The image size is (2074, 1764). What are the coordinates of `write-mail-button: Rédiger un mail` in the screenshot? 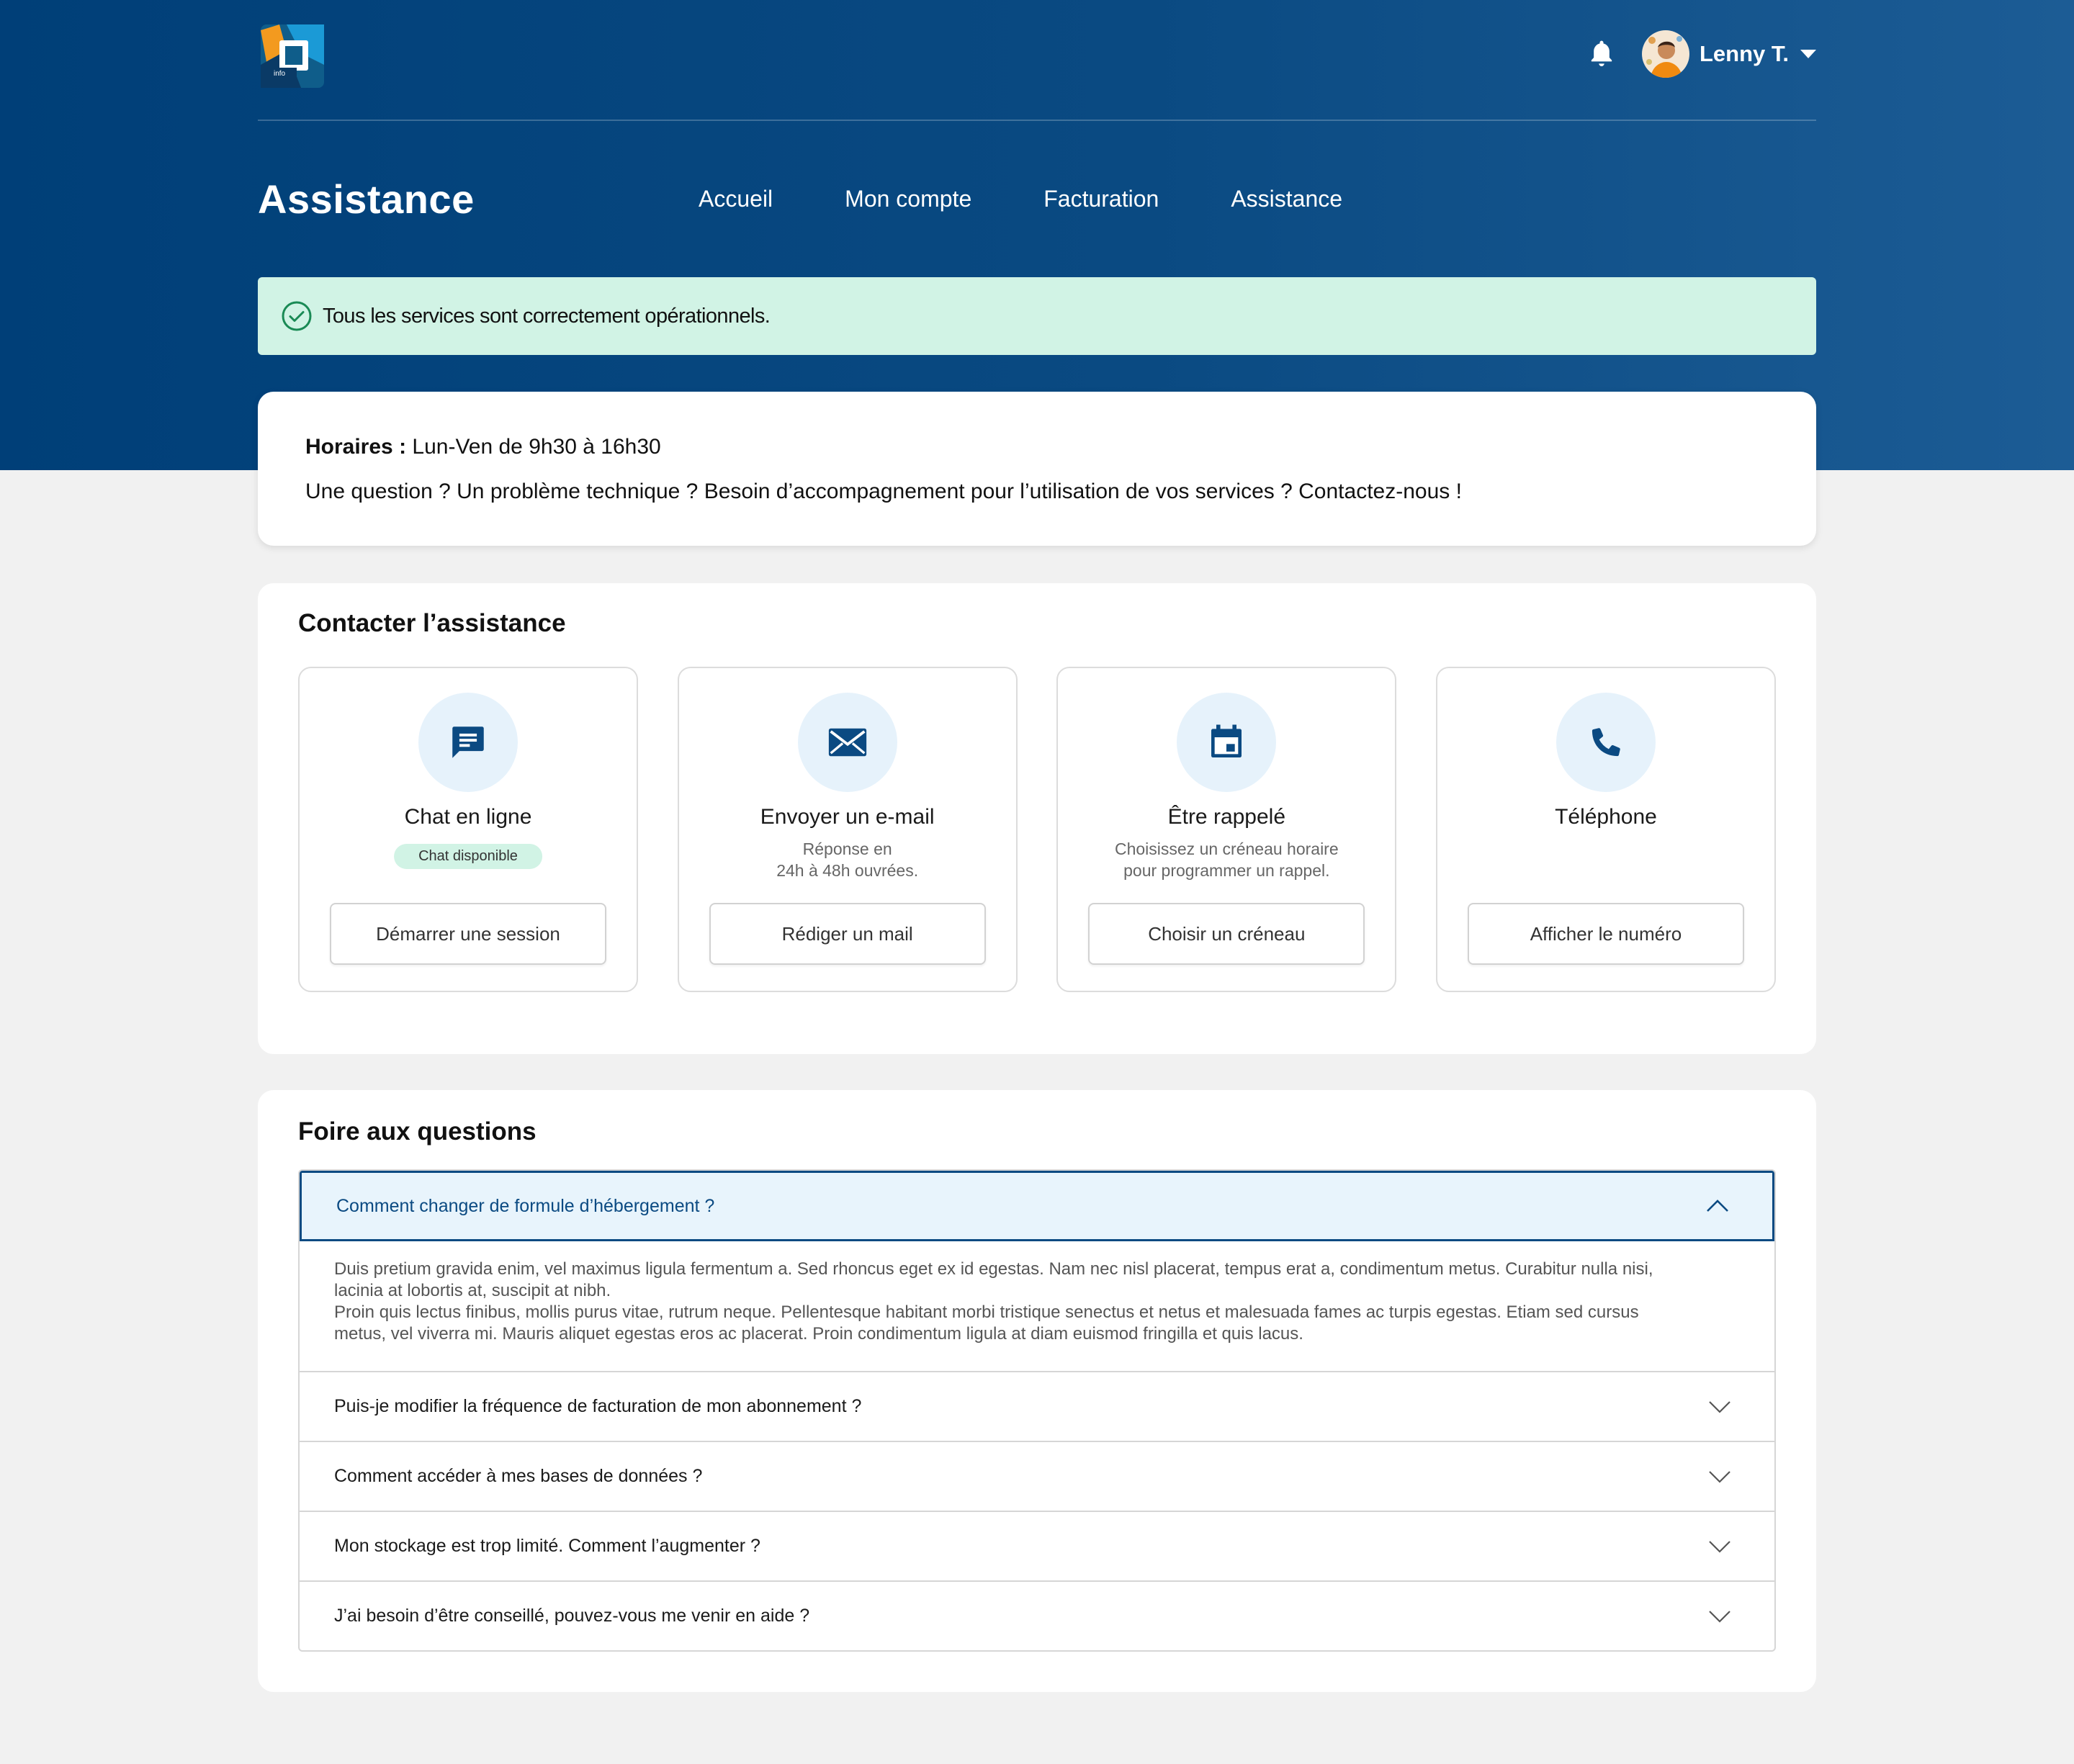 It's located at (847, 934).